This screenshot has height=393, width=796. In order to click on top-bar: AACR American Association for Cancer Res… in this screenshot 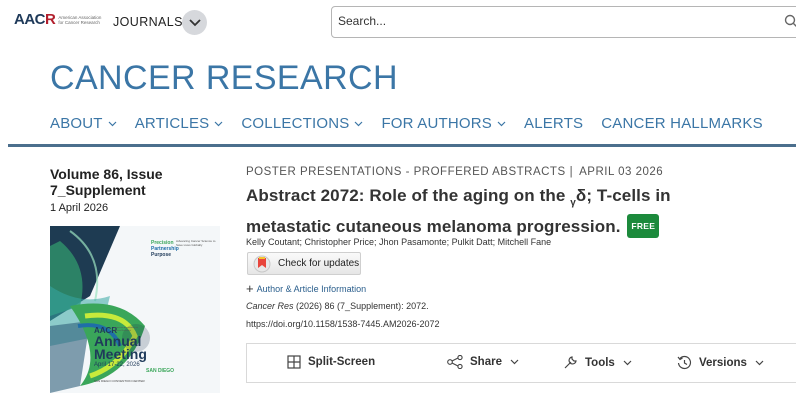, I will do `click(398, 22)`.